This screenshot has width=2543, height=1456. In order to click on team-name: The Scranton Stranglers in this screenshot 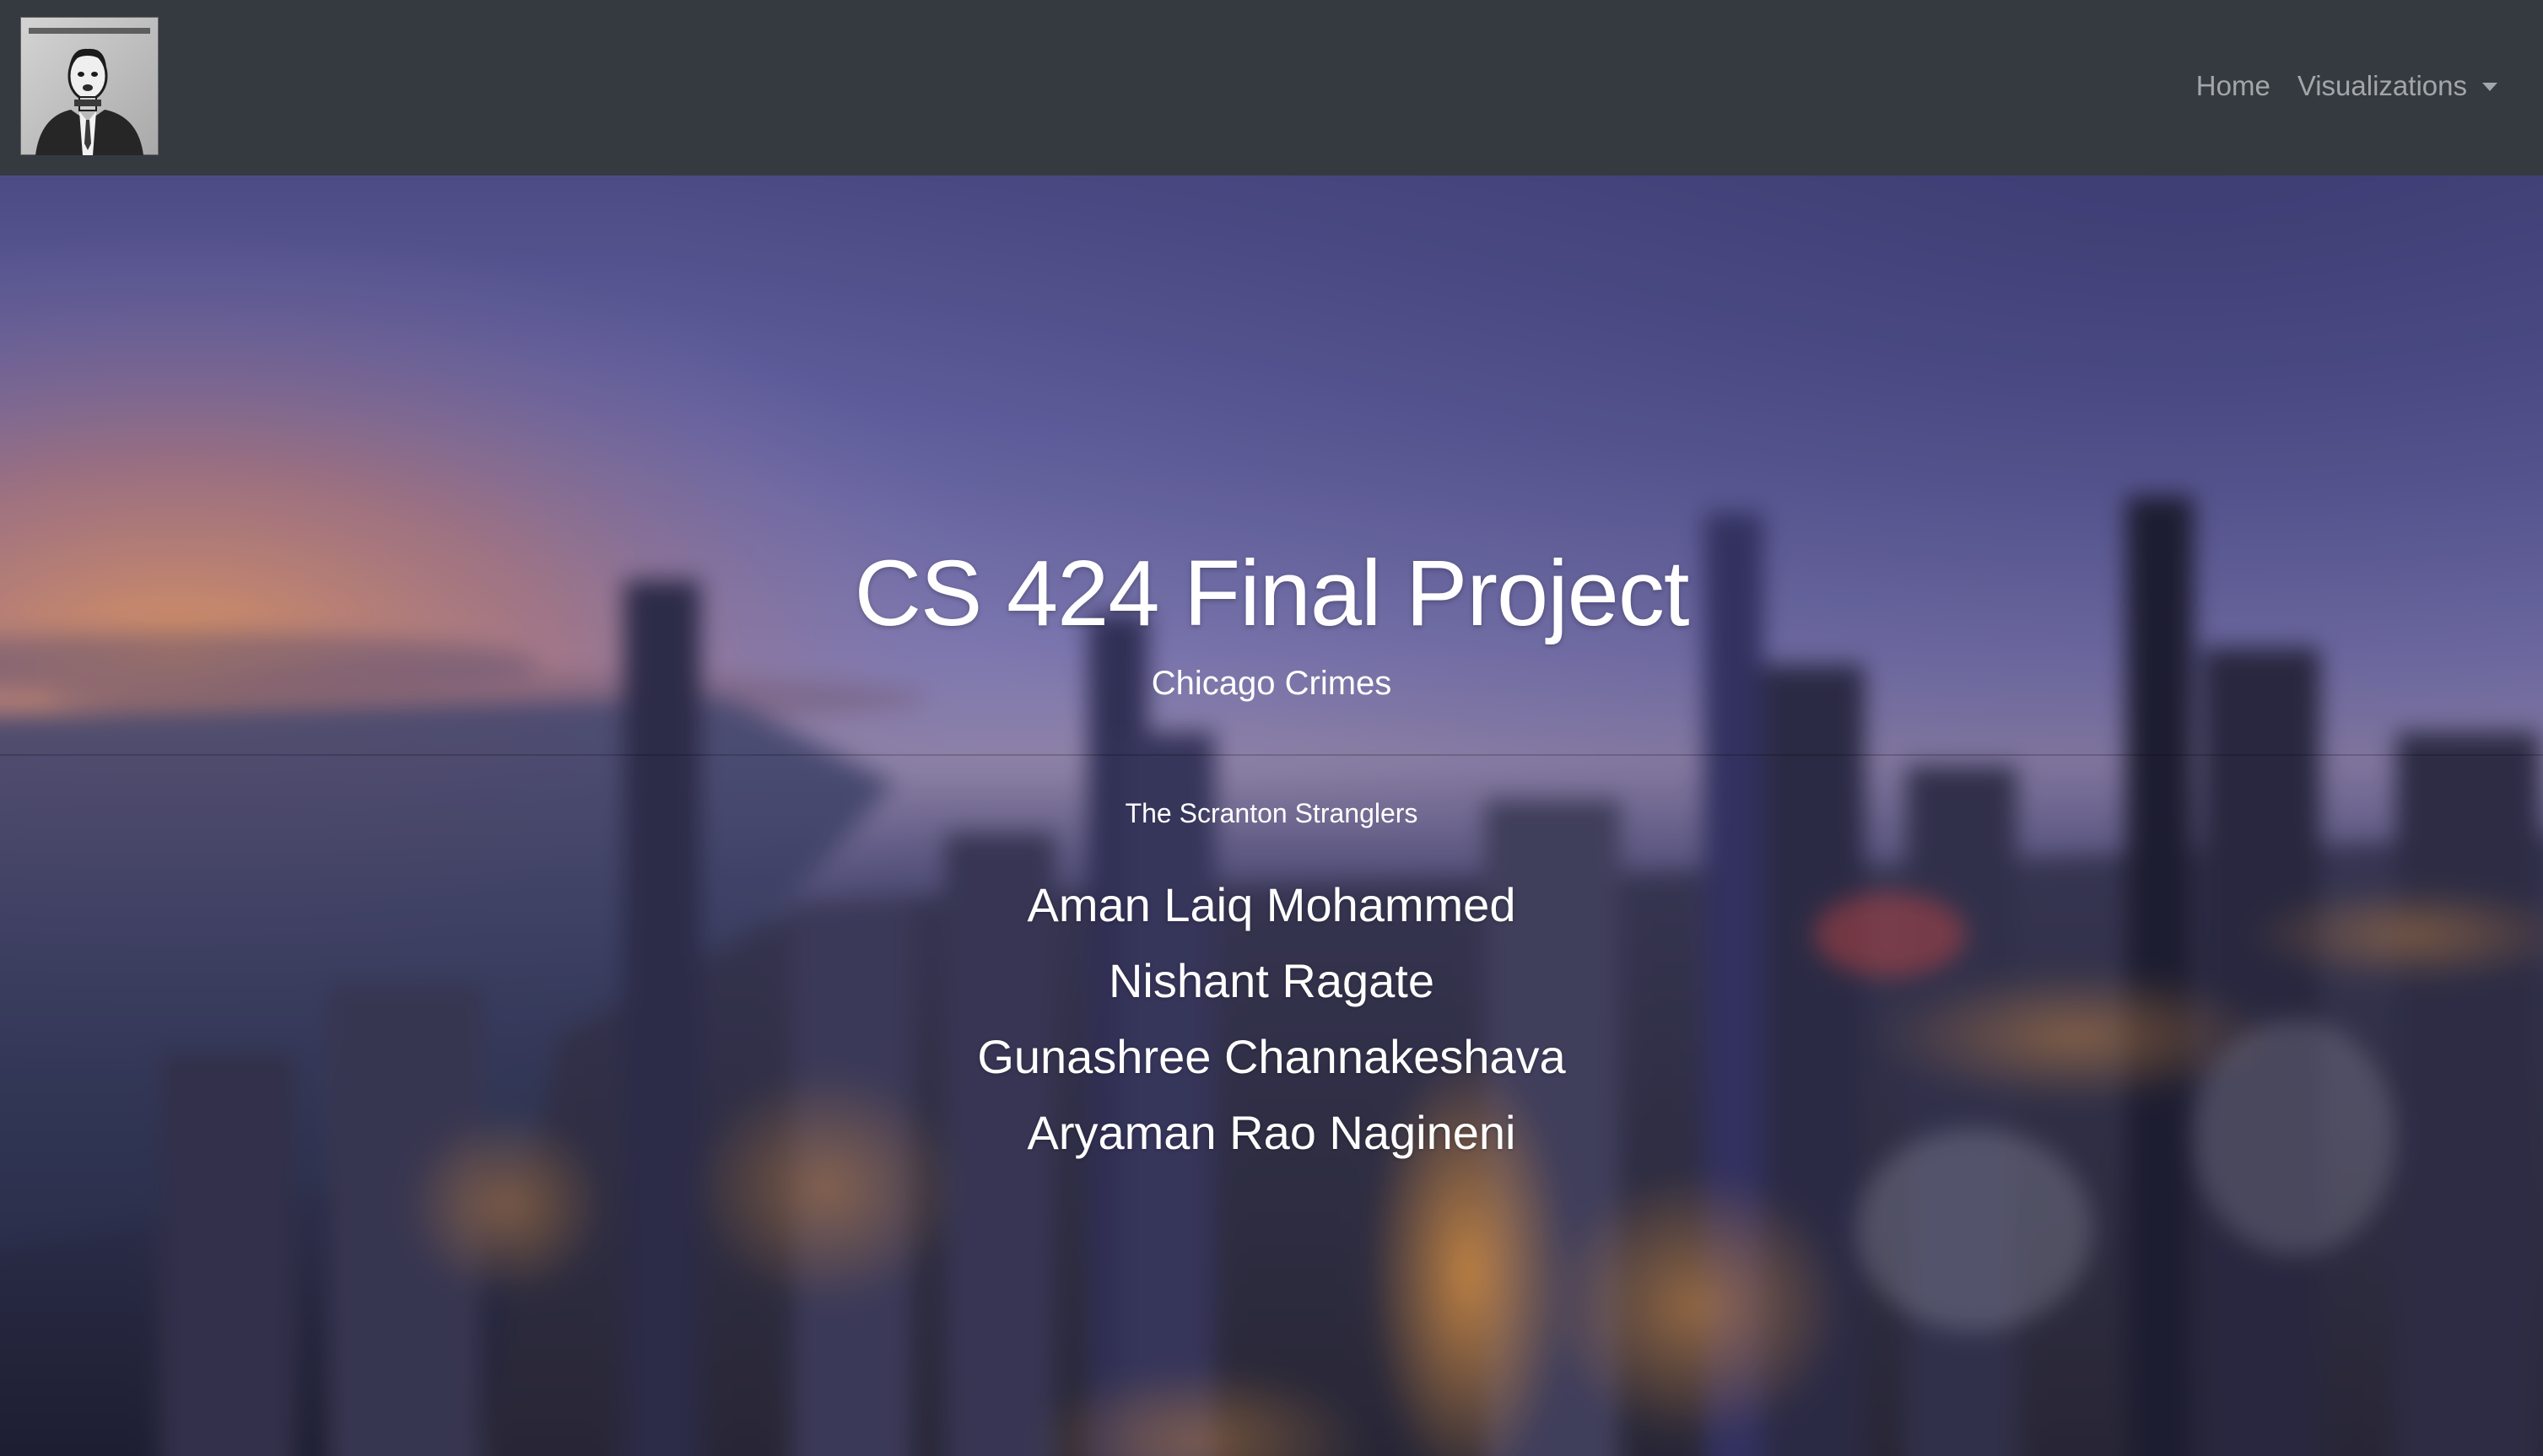, I will do `click(1272, 813)`.